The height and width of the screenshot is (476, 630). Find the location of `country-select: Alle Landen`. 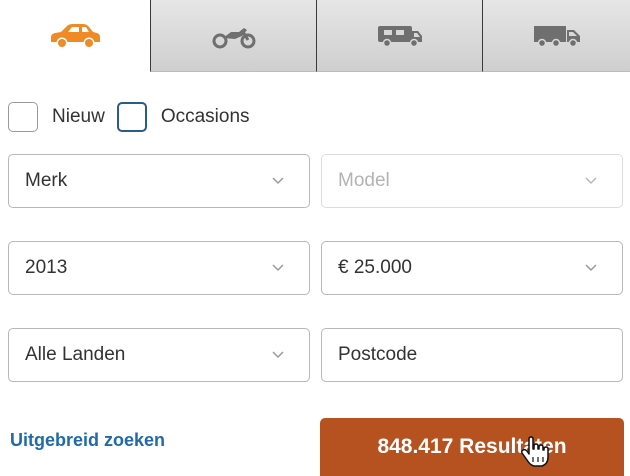

country-select: Alle Landen is located at coordinates (159, 355).